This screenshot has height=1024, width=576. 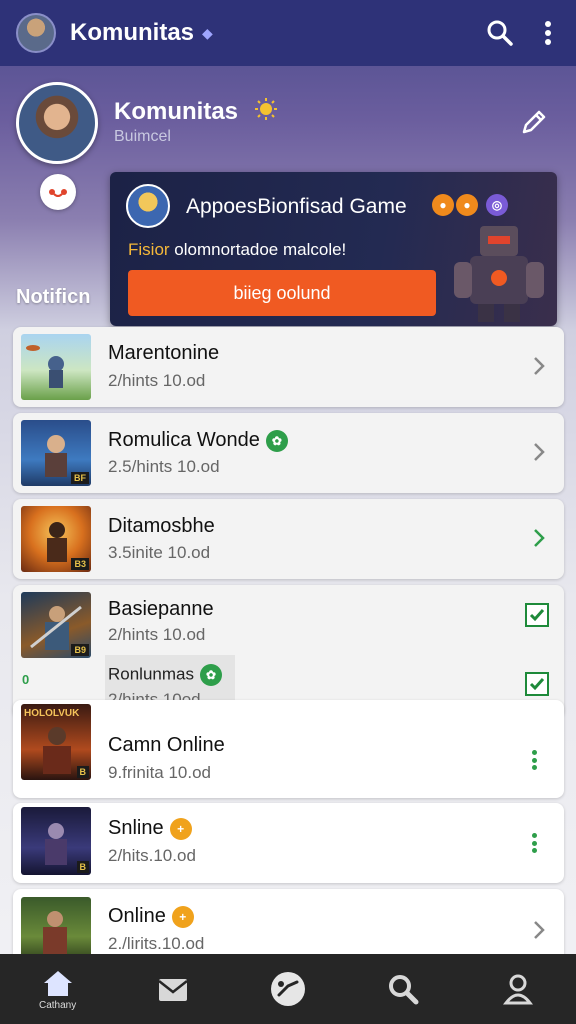 I want to click on nav-search, so click(x=403, y=989).